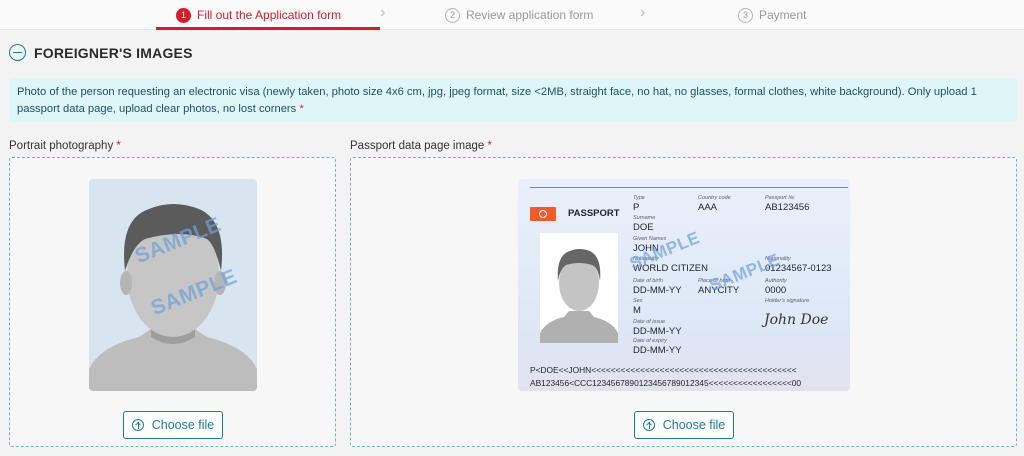  What do you see at coordinates (644, 218) in the screenshot?
I see `surname-label: Surname` at bounding box center [644, 218].